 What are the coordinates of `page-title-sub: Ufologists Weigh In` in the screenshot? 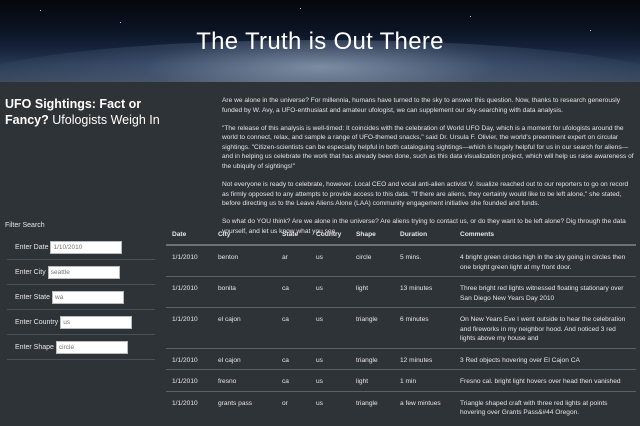 It's located at (104, 120).